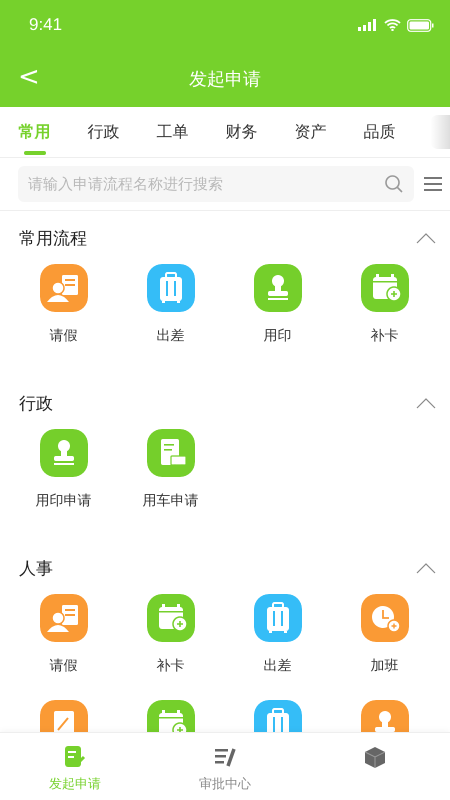 Image resolution: width=450 pixels, height=800 pixels. Describe the element at coordinates (368, 25) in the screenshot. I see `signal-icon` at that location.